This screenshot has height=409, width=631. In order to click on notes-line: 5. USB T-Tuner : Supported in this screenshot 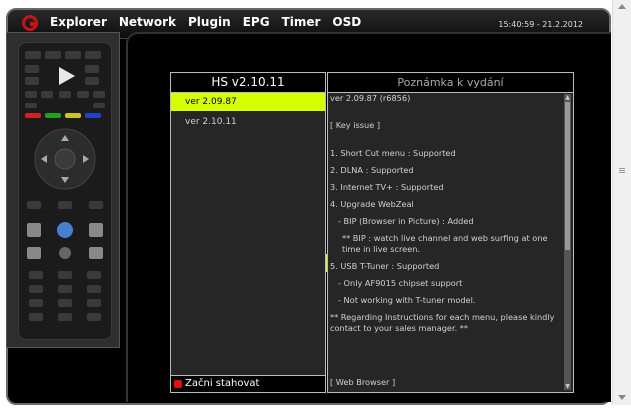, I will do `click(385, 266)`.